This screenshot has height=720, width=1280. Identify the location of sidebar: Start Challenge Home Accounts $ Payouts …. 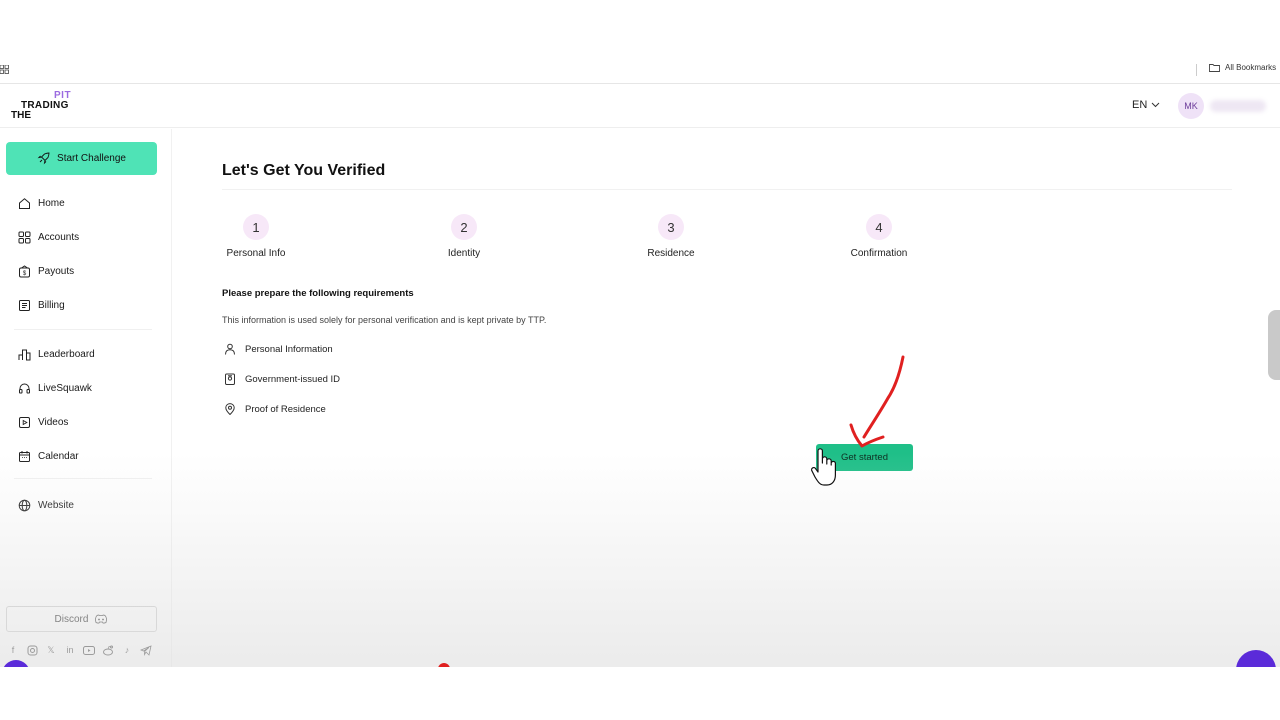
(86, 398).